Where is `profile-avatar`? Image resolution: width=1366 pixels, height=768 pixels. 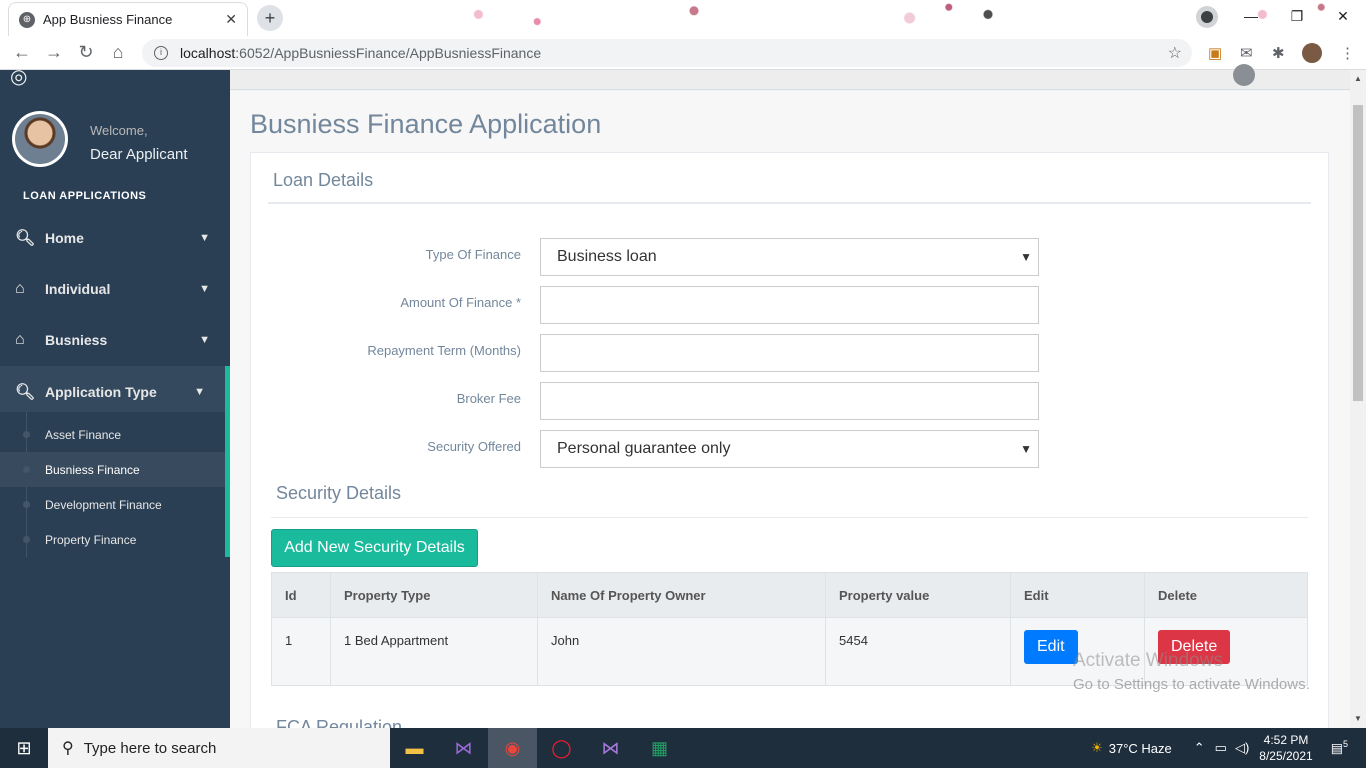 profile-avatar is located at coordinates (1312, 53).